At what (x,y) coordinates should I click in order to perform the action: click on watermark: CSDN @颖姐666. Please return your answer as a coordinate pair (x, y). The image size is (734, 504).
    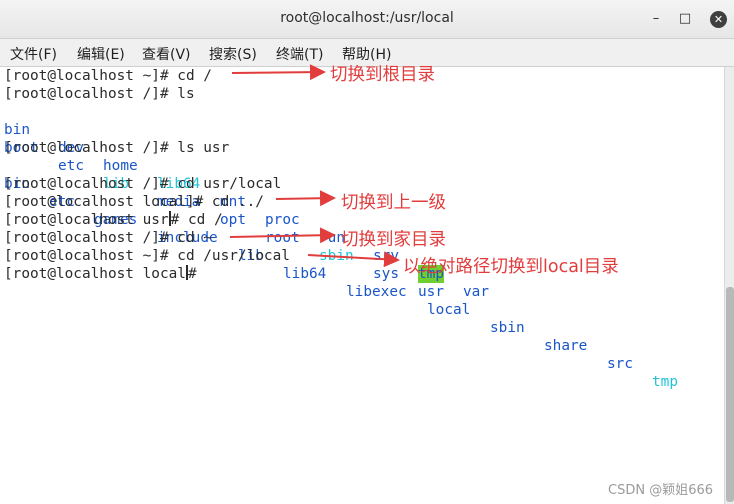
    Looking at the image, I should click on (661, 490).